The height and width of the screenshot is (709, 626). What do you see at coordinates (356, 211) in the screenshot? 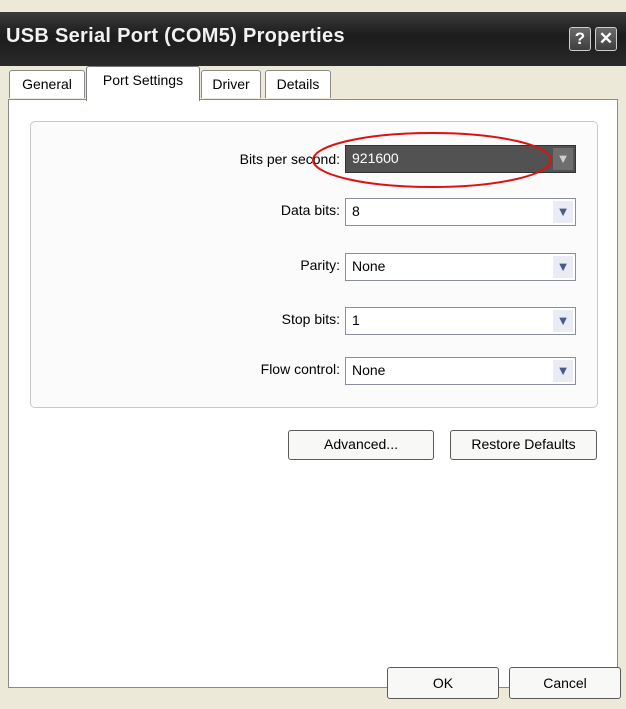
I see `data-bits-value: 8` at bounding box center [356, 211].